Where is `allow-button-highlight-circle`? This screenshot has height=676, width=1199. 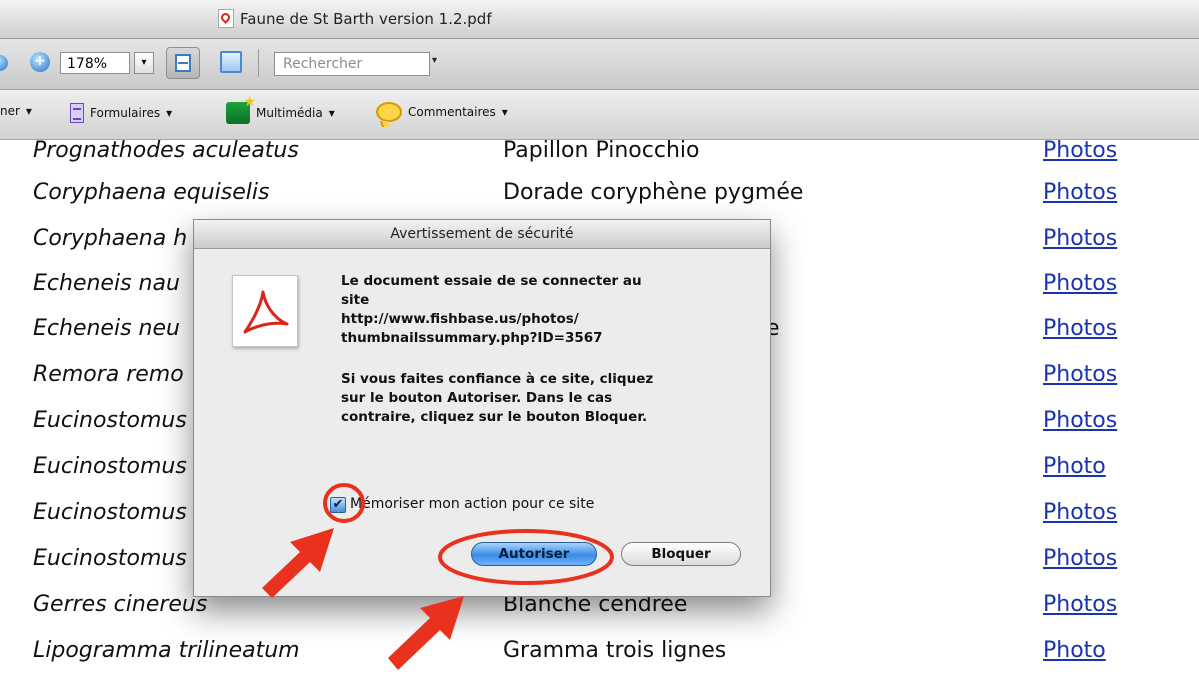 allow-button-highlight-circle is located at coordinates (526, 557).